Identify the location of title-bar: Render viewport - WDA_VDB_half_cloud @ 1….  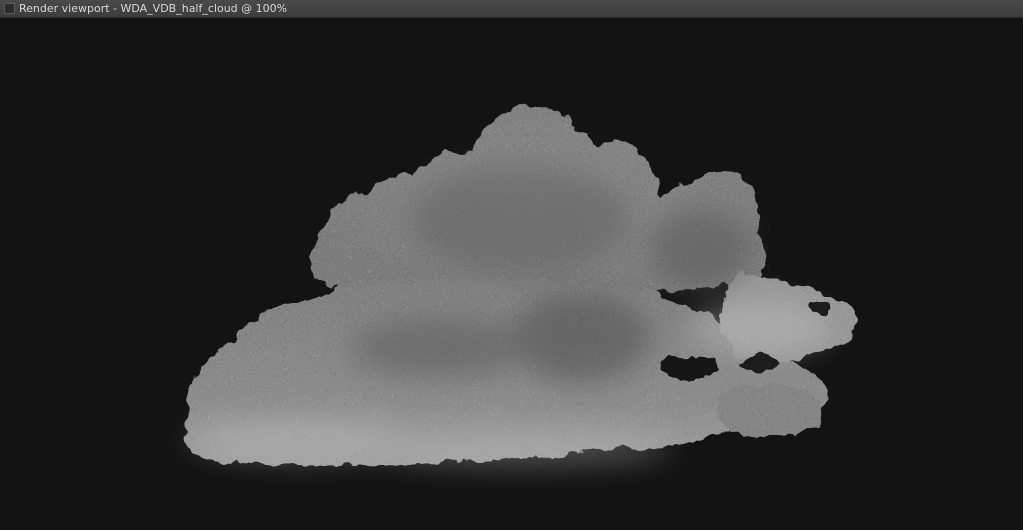
(511, 9).